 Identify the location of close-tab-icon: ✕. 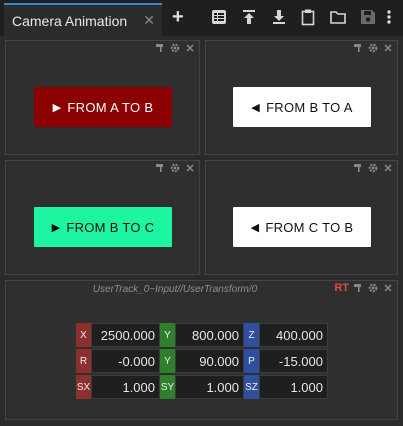
(149, 20).